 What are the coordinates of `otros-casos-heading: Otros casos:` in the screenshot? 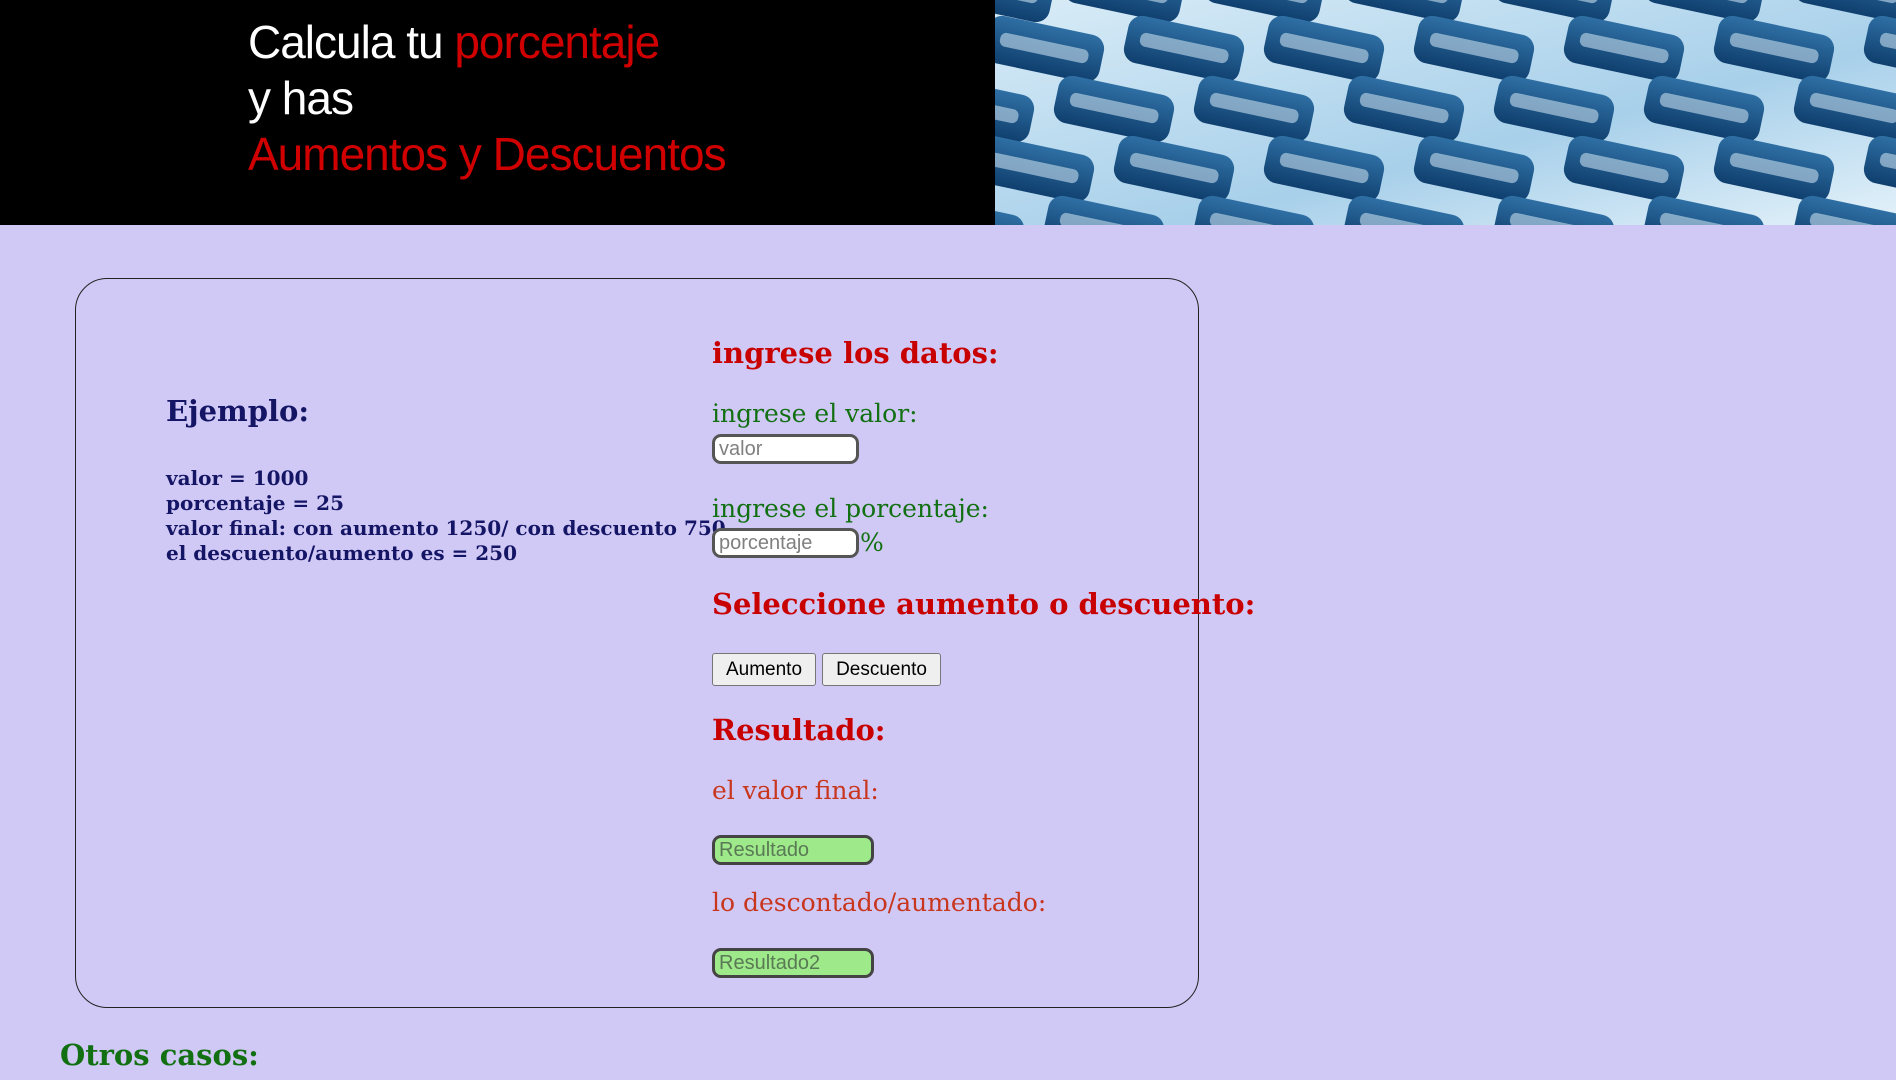 It's located at (159, 1055).